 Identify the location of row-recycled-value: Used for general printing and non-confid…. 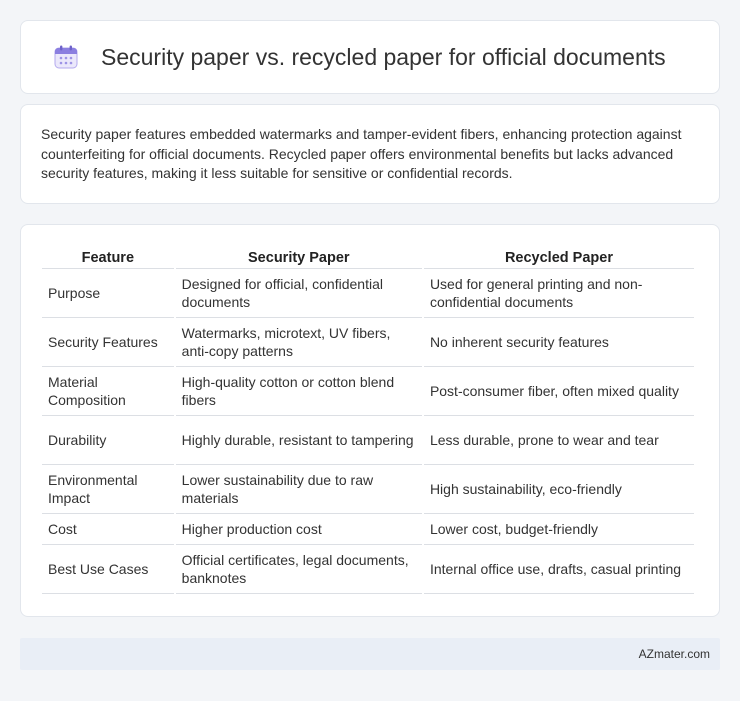
(558, 293).